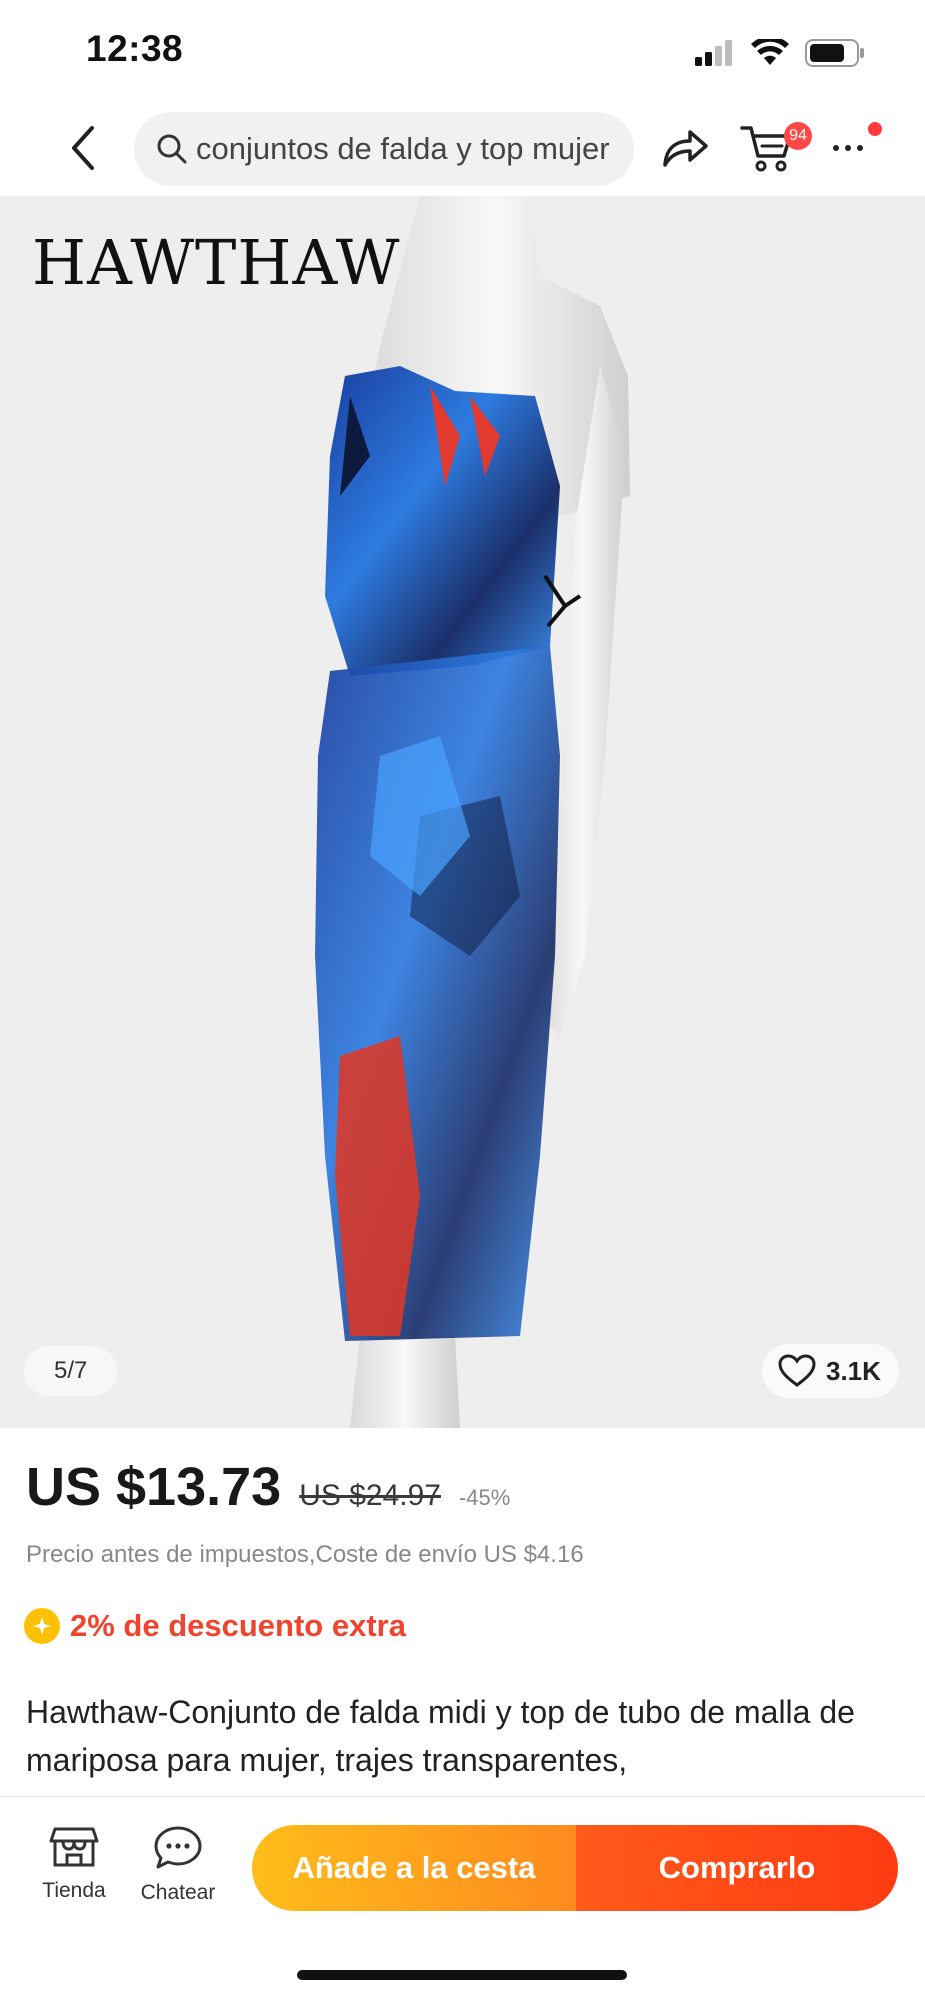  Describe the element at coordinates (836, 148) in the screenshot. I see `more-icon` at that location.